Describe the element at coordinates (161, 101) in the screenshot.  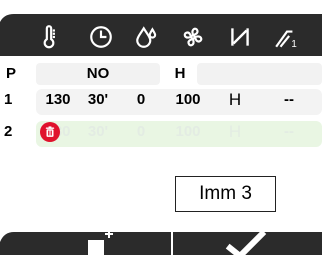
I see `table-row: 1 130 30' 0 100 H --` at that location.